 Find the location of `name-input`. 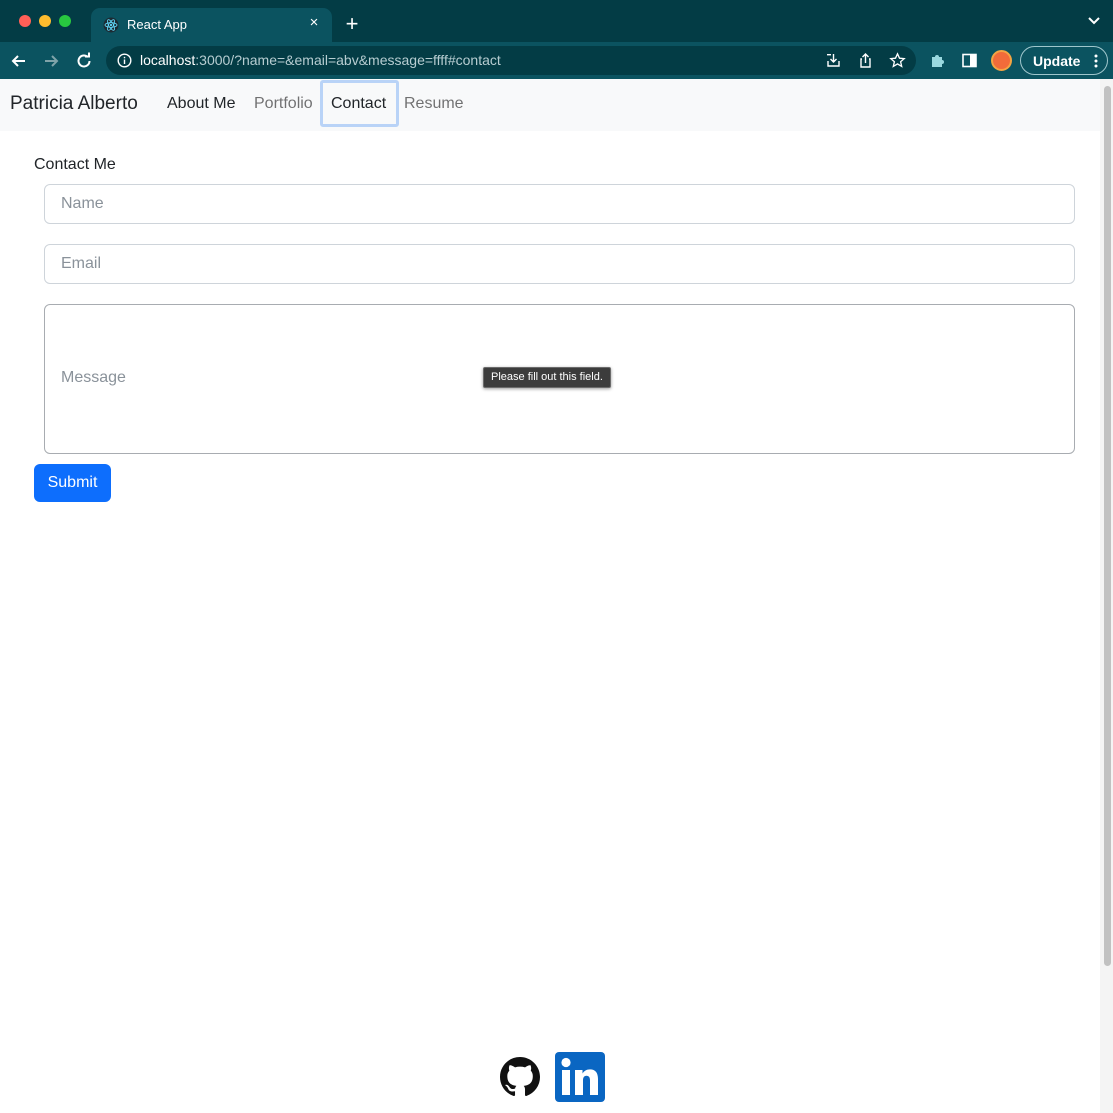

name-input is located at coordinates (559, 204).